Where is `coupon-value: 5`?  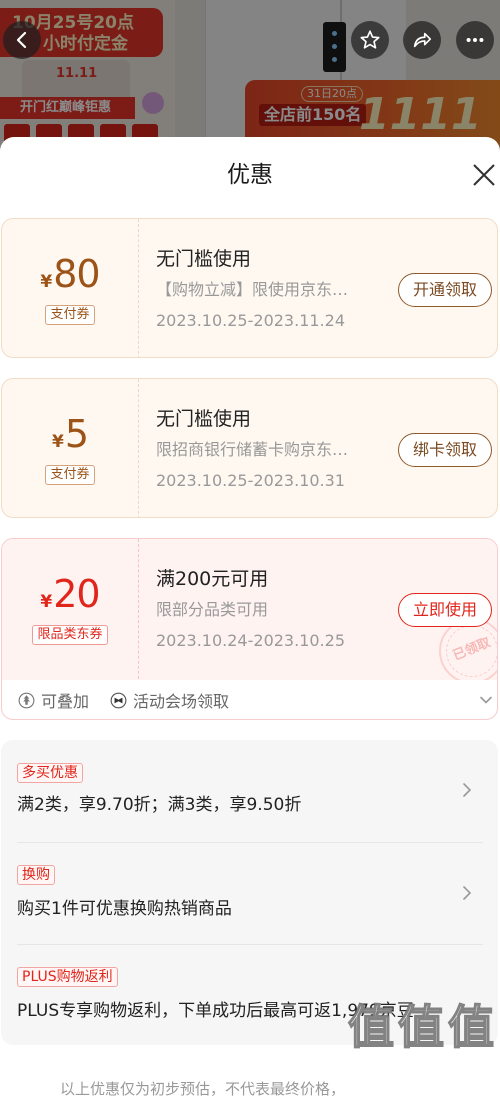
coupon-value: 5 is located at coordinates (76, 434).